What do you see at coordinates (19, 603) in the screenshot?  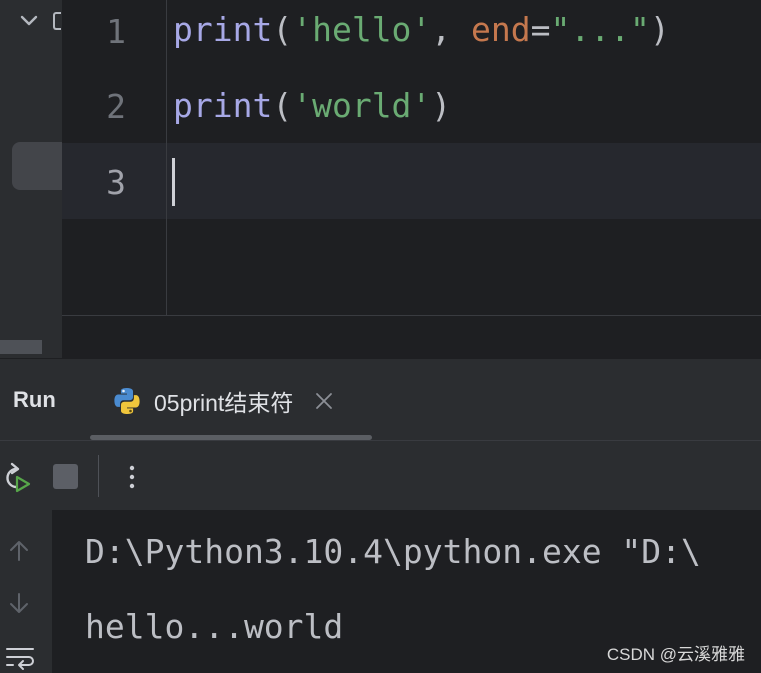 I see `arrow-down-icon` at bounding box center [19, 603].